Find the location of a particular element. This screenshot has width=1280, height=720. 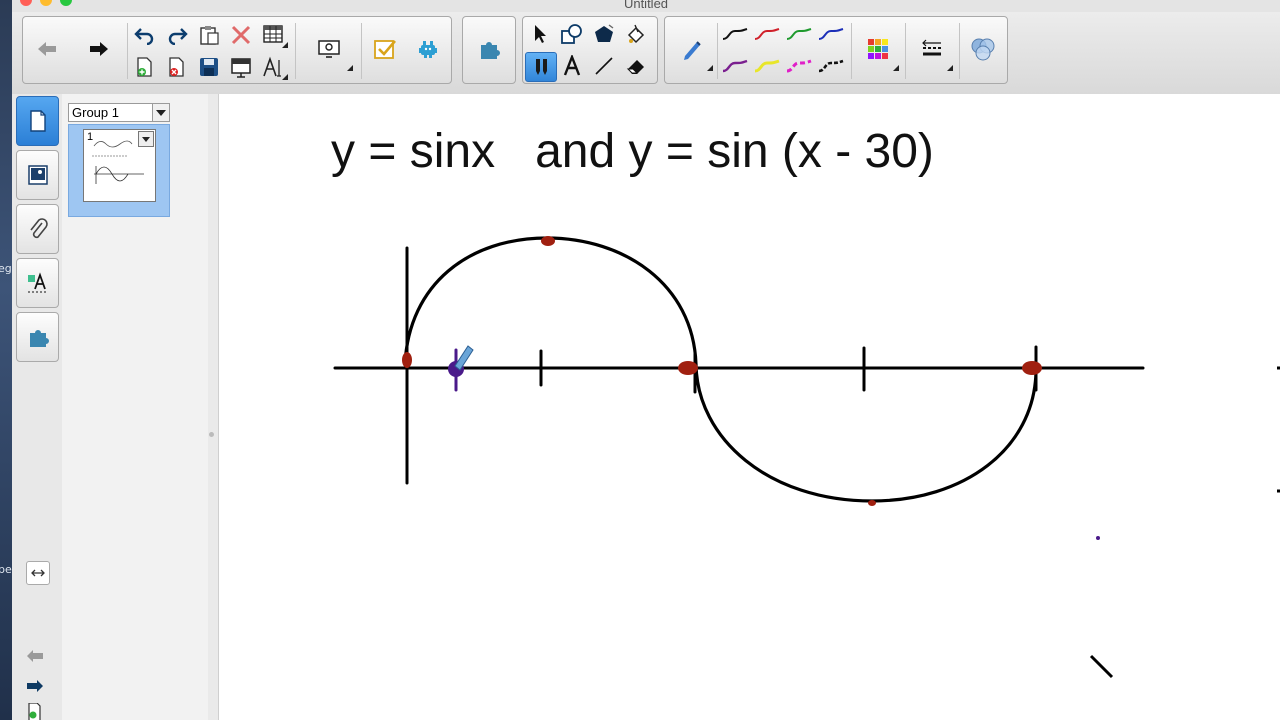

pen-stroke-blue-icon is located at coordinates (831, 34).